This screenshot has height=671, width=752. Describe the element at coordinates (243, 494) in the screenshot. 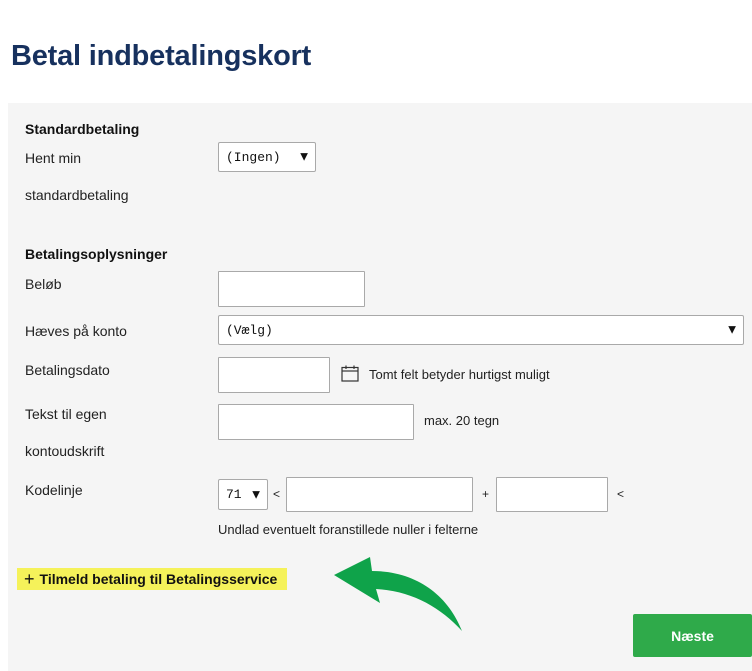

I see `codeline-type-select: 71 ▼` at that location.